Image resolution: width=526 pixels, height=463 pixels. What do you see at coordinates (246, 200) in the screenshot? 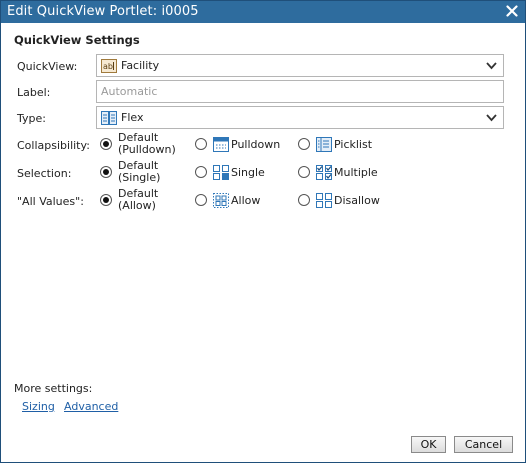
I see `all-values-allow-label: Allow` at bounding box center [246, 200].